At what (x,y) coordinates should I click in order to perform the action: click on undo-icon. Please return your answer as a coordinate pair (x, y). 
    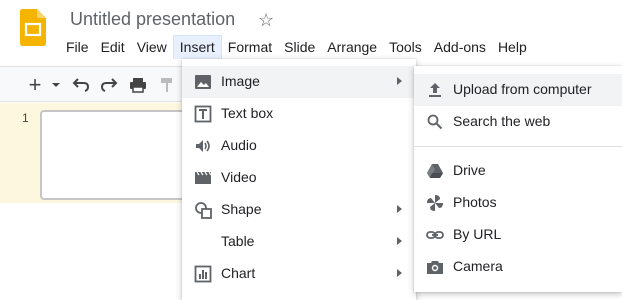
    Looking at the image, I should click on (81, 85).